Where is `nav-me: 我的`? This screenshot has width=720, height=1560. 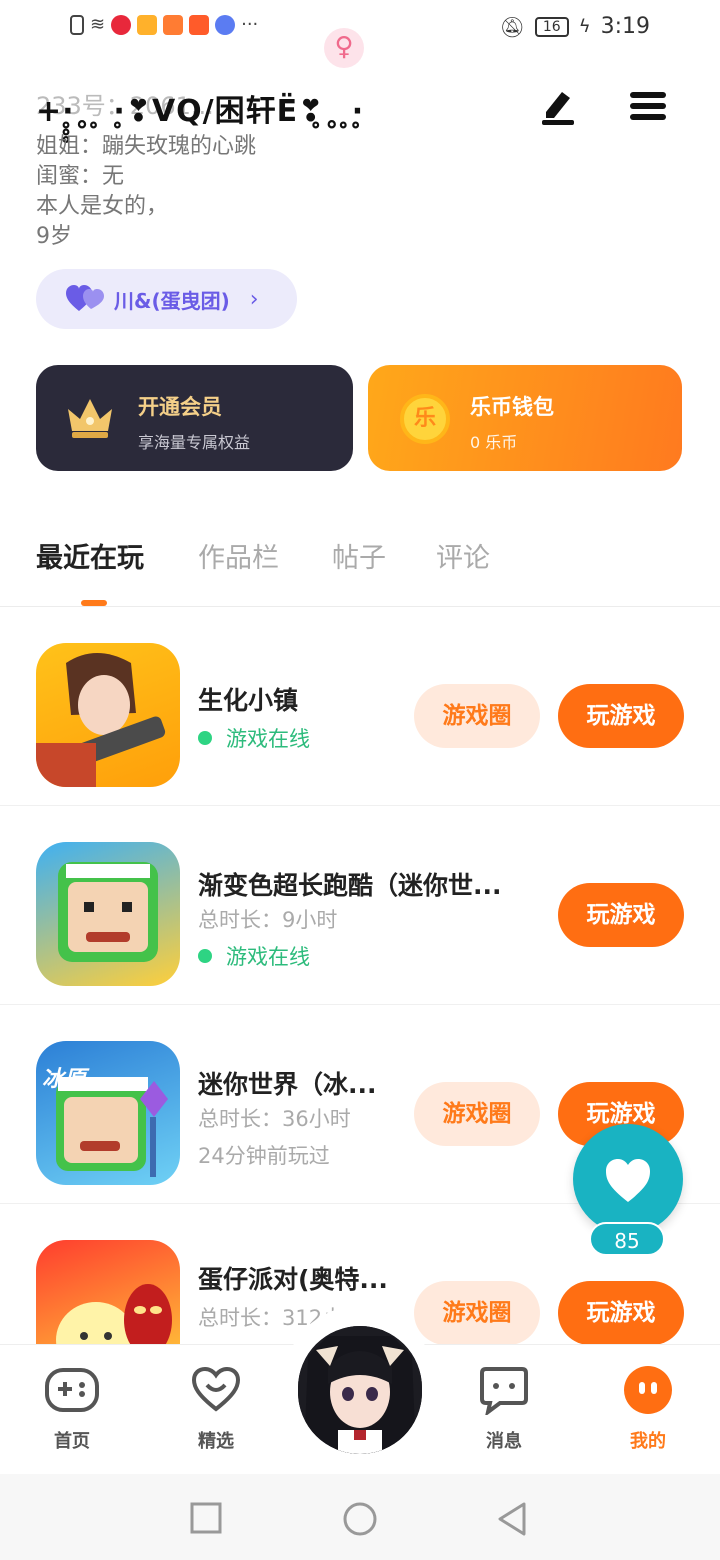
nav-me: 我的 is located at coordinates (648, 1409).